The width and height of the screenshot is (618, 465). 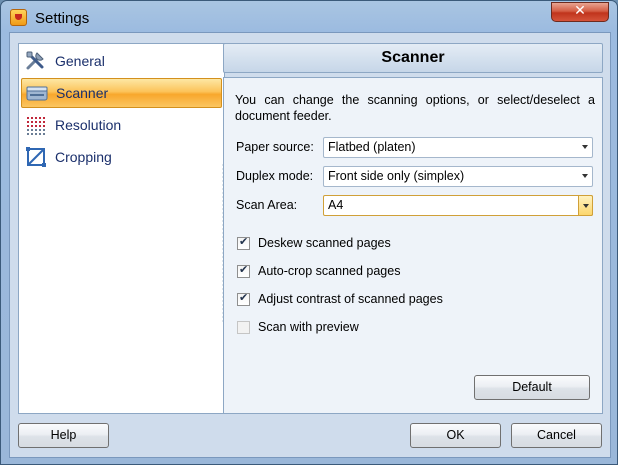 What do you see at coordinates (83, 157) in the screenshot?
I see `nav-item-label: Cropping` at bounding box center [83, 157].